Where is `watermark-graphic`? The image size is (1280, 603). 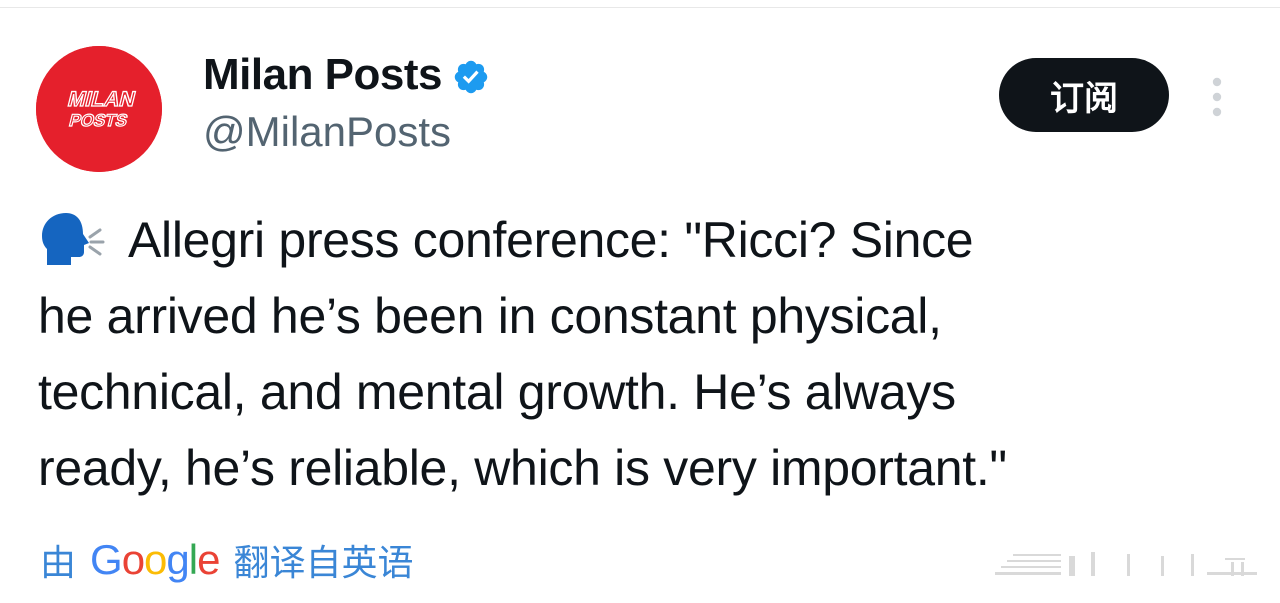 watermark-graphic is located at coordinates (1126, 568).